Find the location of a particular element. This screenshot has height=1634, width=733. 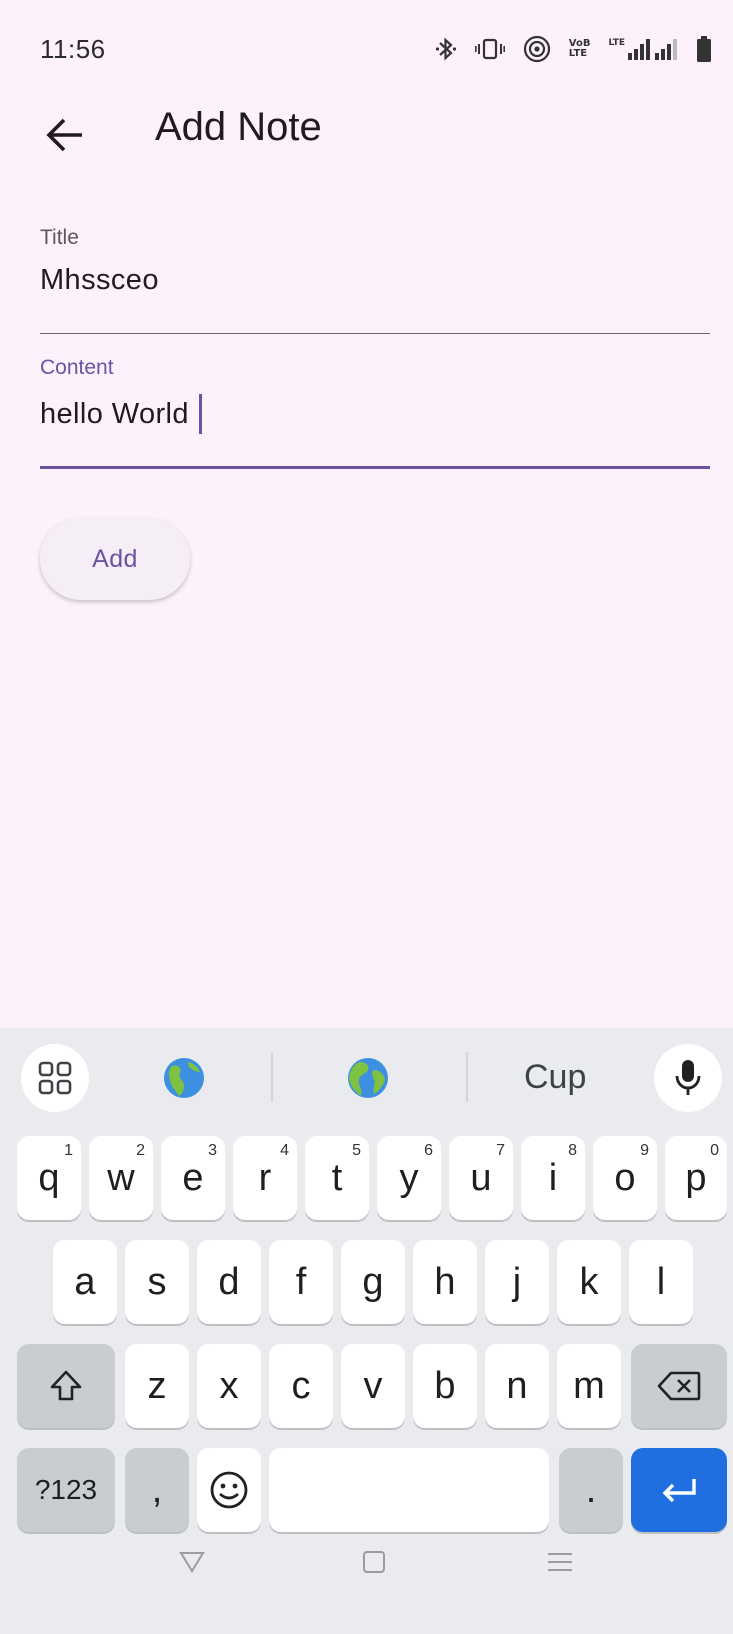

key-hint: 8 is located at coordinates (572, 1150).